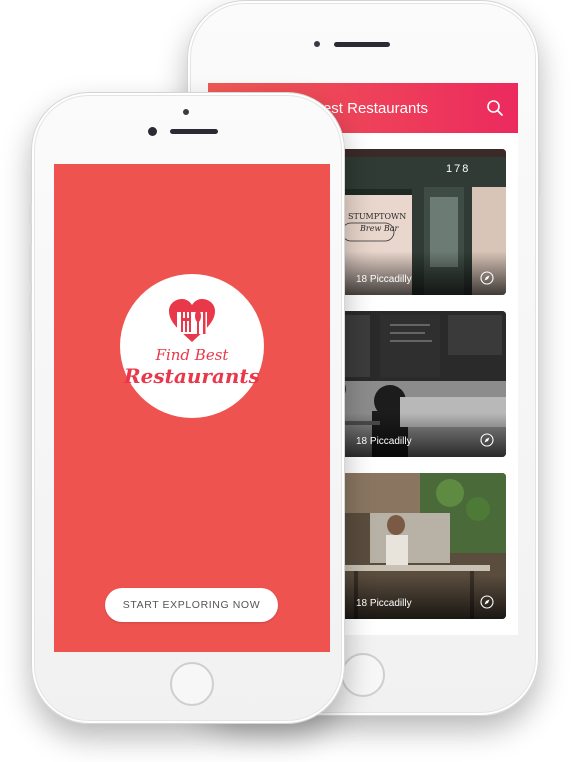 This screenshot has height=762, width=588. What do you see at coordinates (192, 355) in the screenshot?
I see `logo-tagline: Find Best` at bounding box center [192, 355].